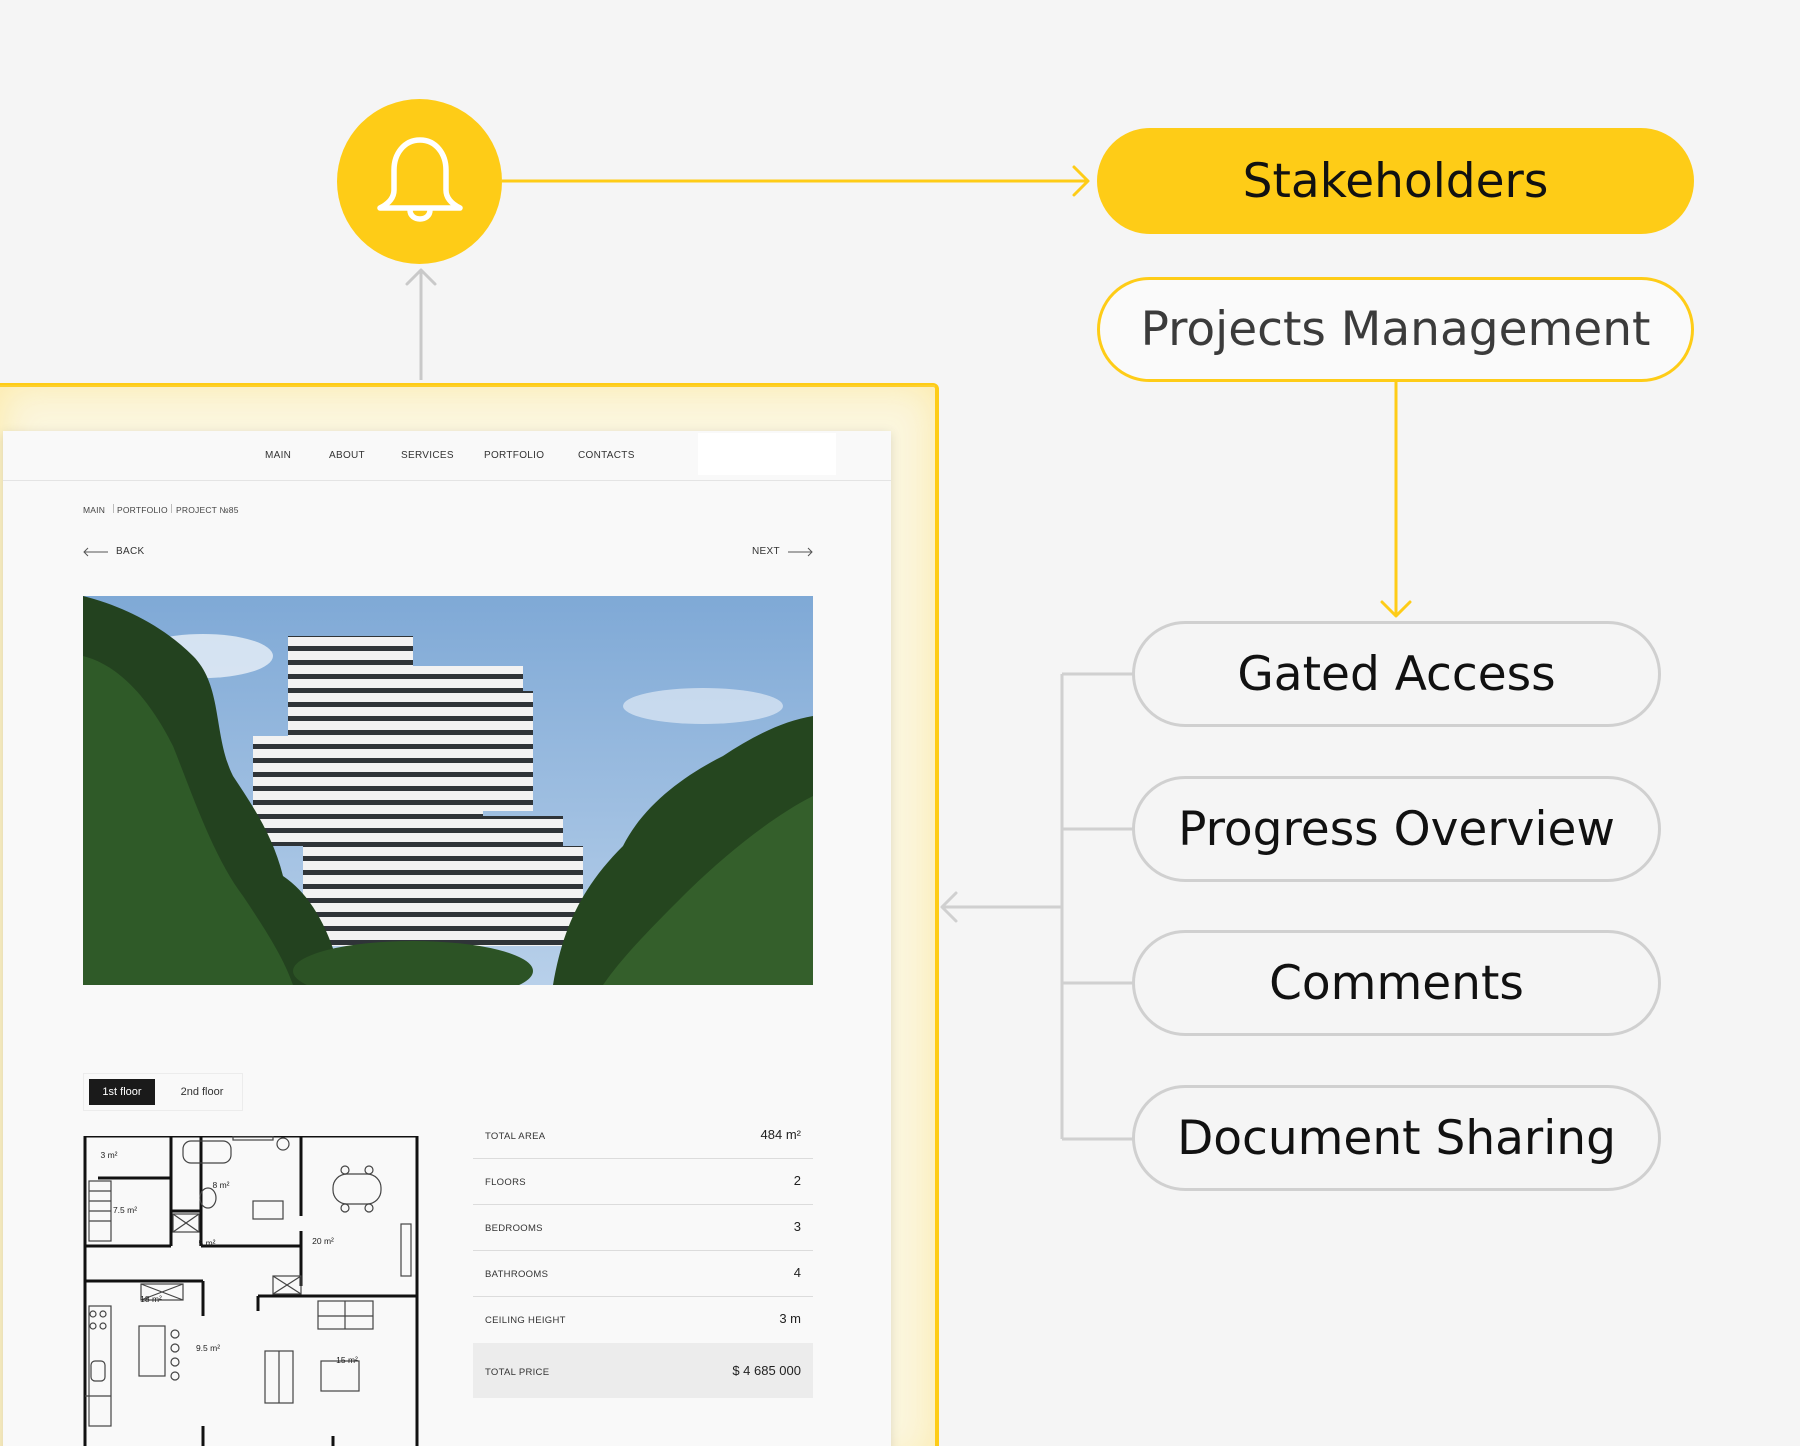  I want to click on nav-about: ABOUT, so click(347, 455).